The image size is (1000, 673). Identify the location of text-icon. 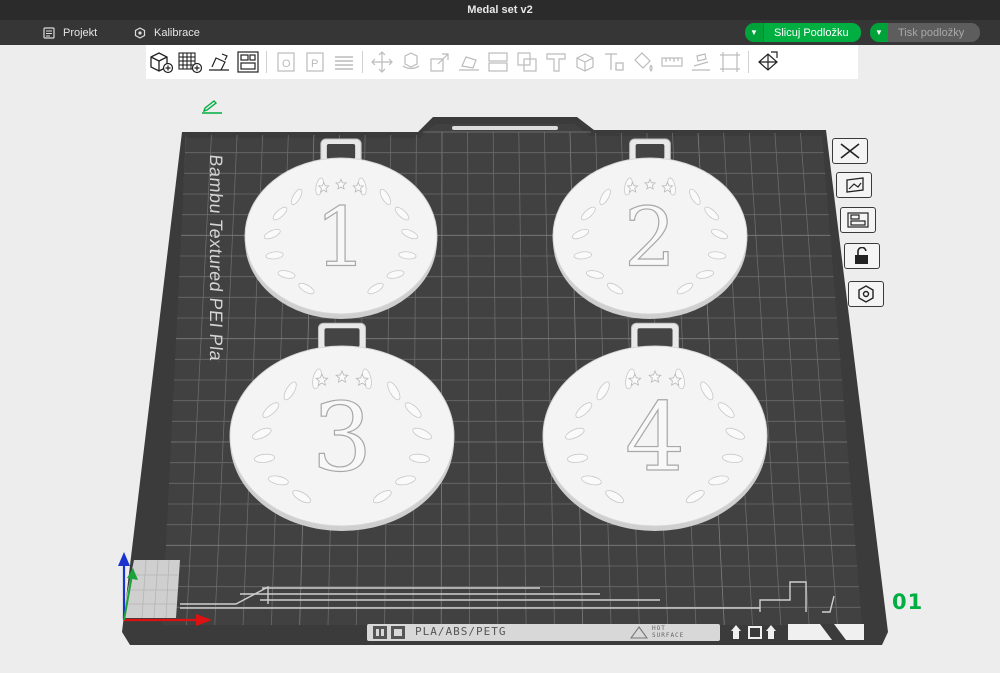
(613, 62).